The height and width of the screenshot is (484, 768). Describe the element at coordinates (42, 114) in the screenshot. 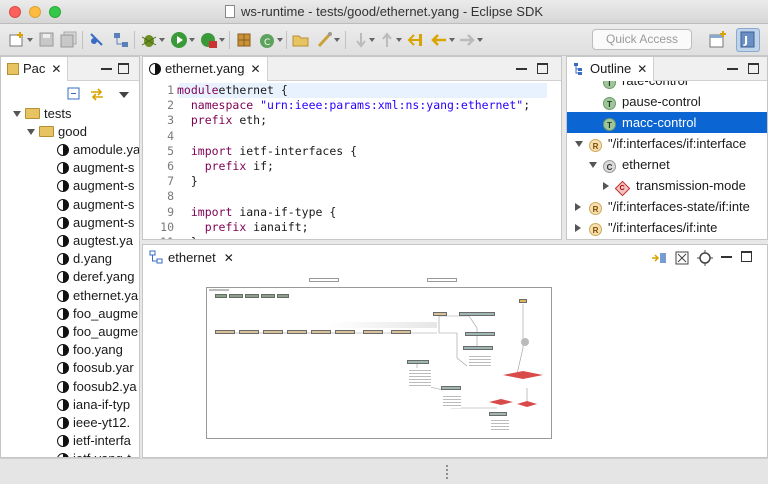

I see `tree-item-tests: tests` at that location.